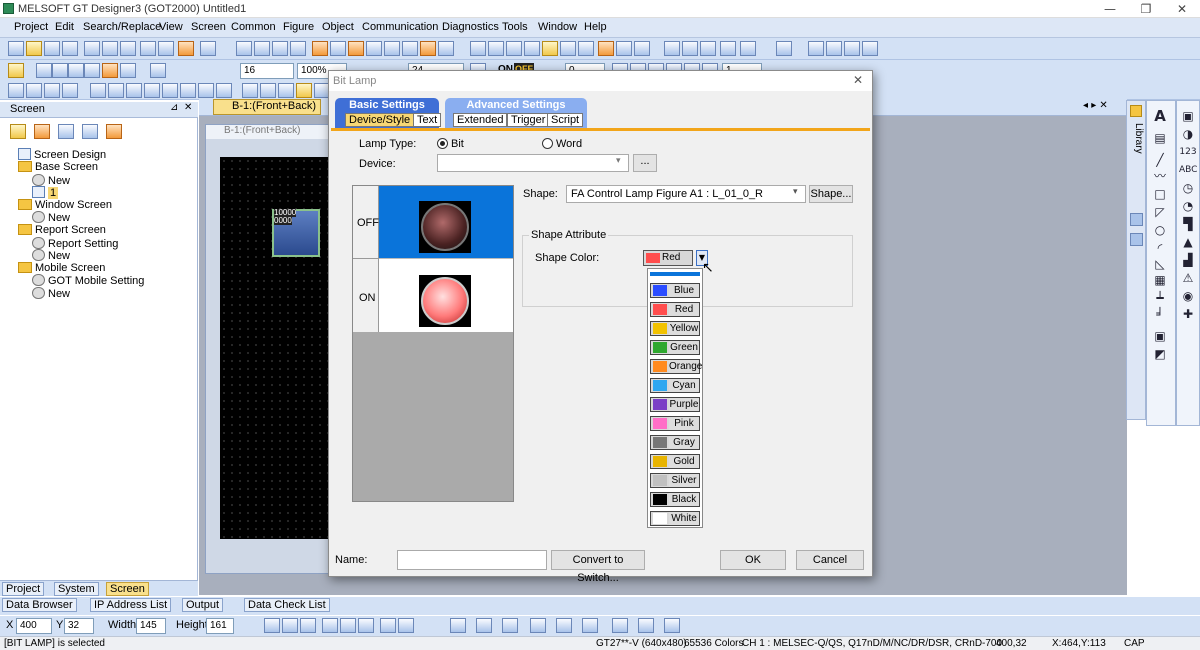 The width and height of the screenshot is (1200, 650). What do you see at coordinates (110, 48) in the screenshot?
I see `copy-icon` at bounding box center [110, 48].